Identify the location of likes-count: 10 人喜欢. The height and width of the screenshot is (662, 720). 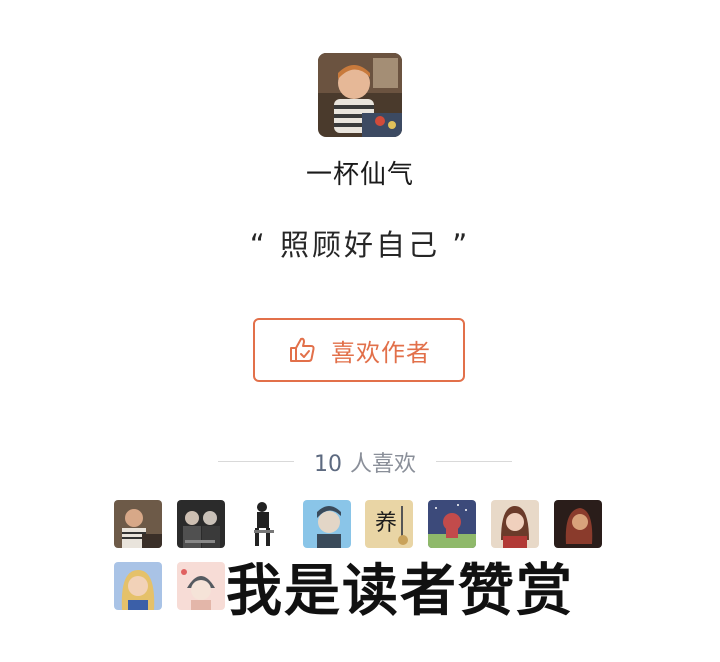
(365, 462).